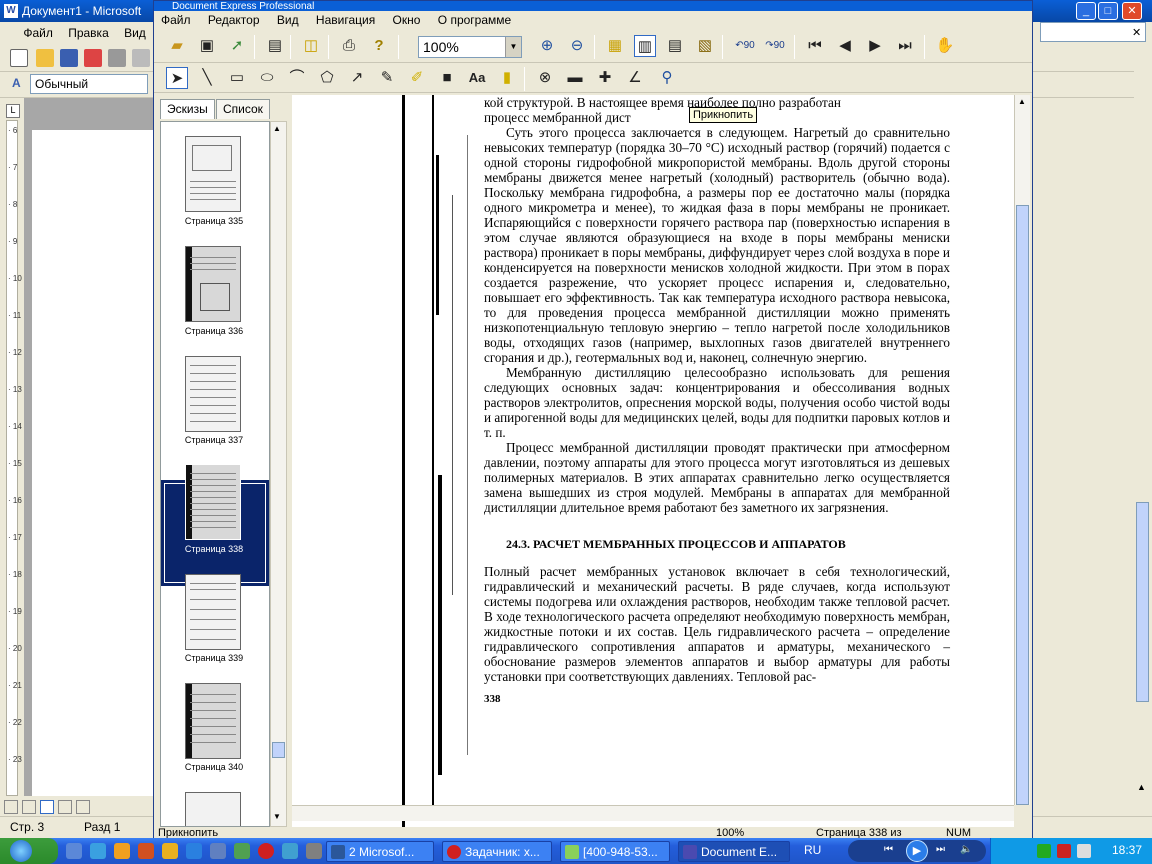 This screenshot has width=1152, height=864. What do you see at coordinates (812, 850) in the screenshot?
I see `language-indicator: RU` at bounding box center [812, 850].